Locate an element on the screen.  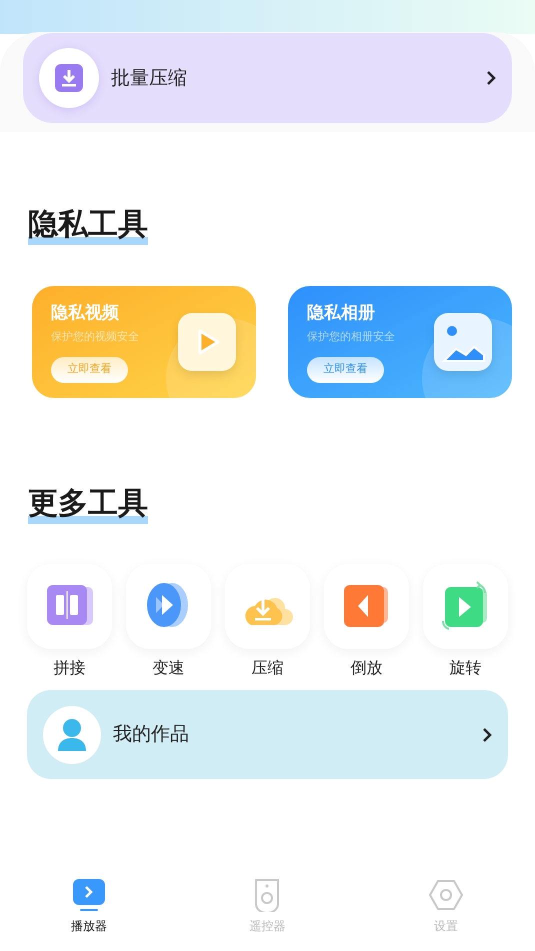
tab-label: 设置 is located at coordinates (446, 926).